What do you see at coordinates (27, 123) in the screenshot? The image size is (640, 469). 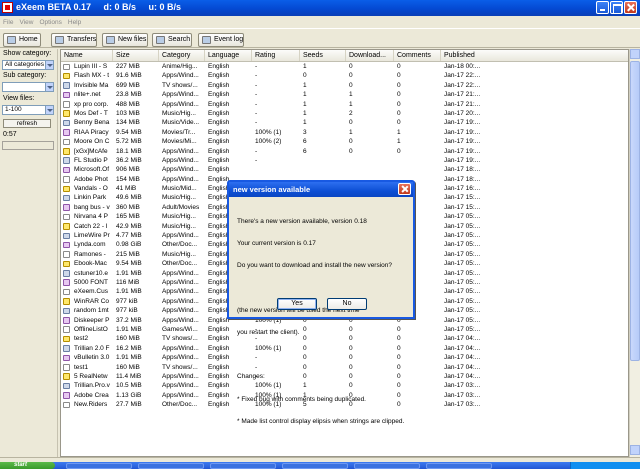 I see `refresh-button: refresh` at bounding box center [27, 123].